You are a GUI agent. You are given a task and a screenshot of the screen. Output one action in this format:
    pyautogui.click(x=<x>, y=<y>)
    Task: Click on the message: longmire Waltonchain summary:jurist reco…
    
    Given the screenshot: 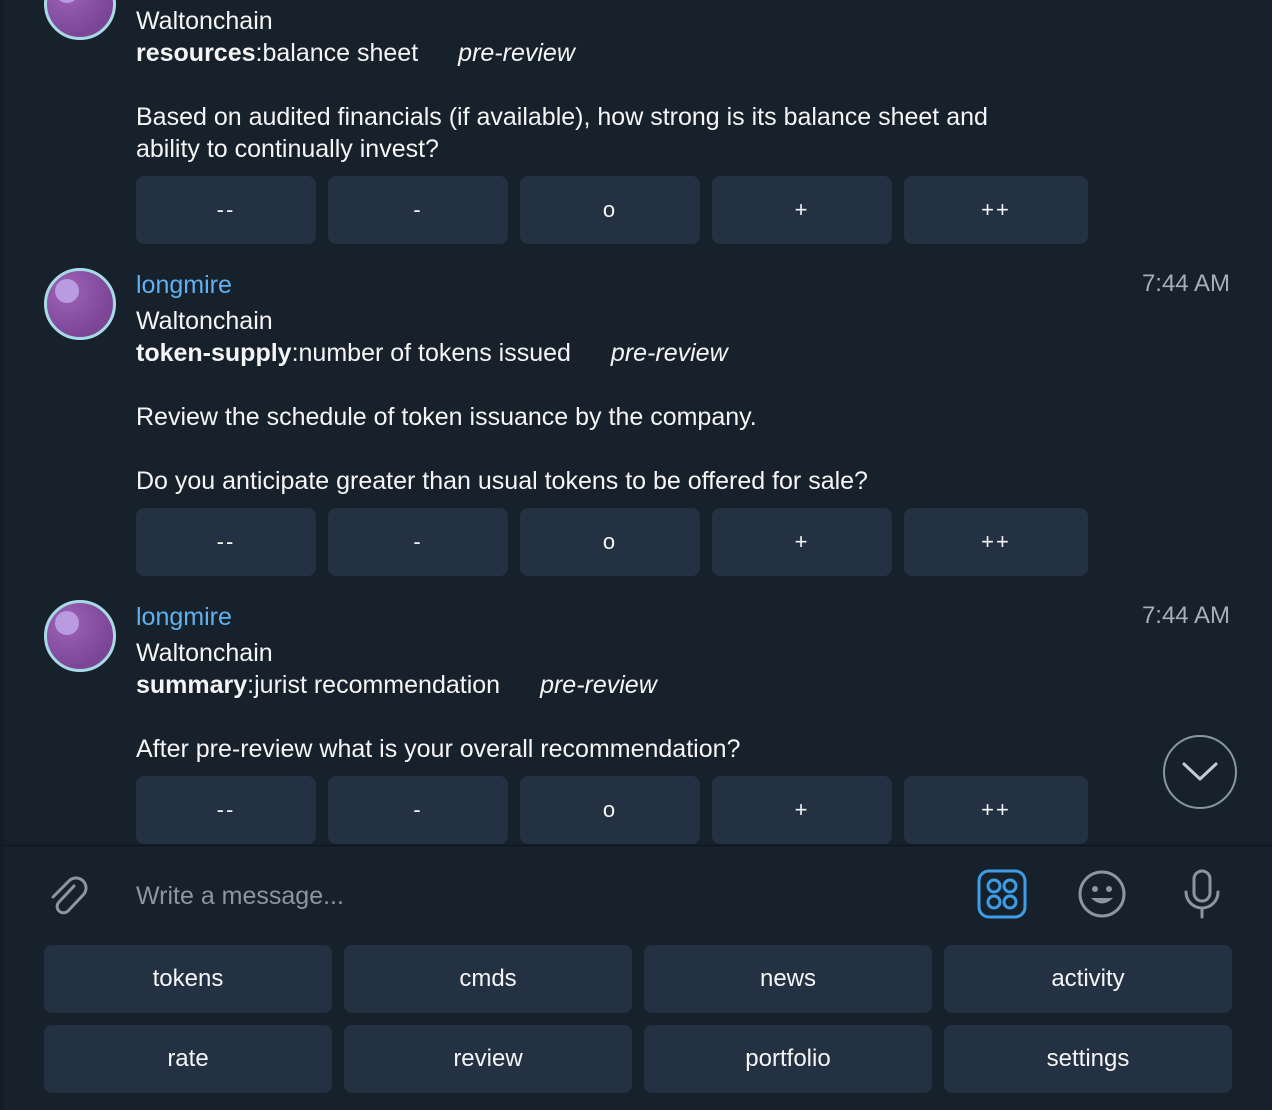 What is the action you would take?
    pyautogui.click(x=686, y=683)
    